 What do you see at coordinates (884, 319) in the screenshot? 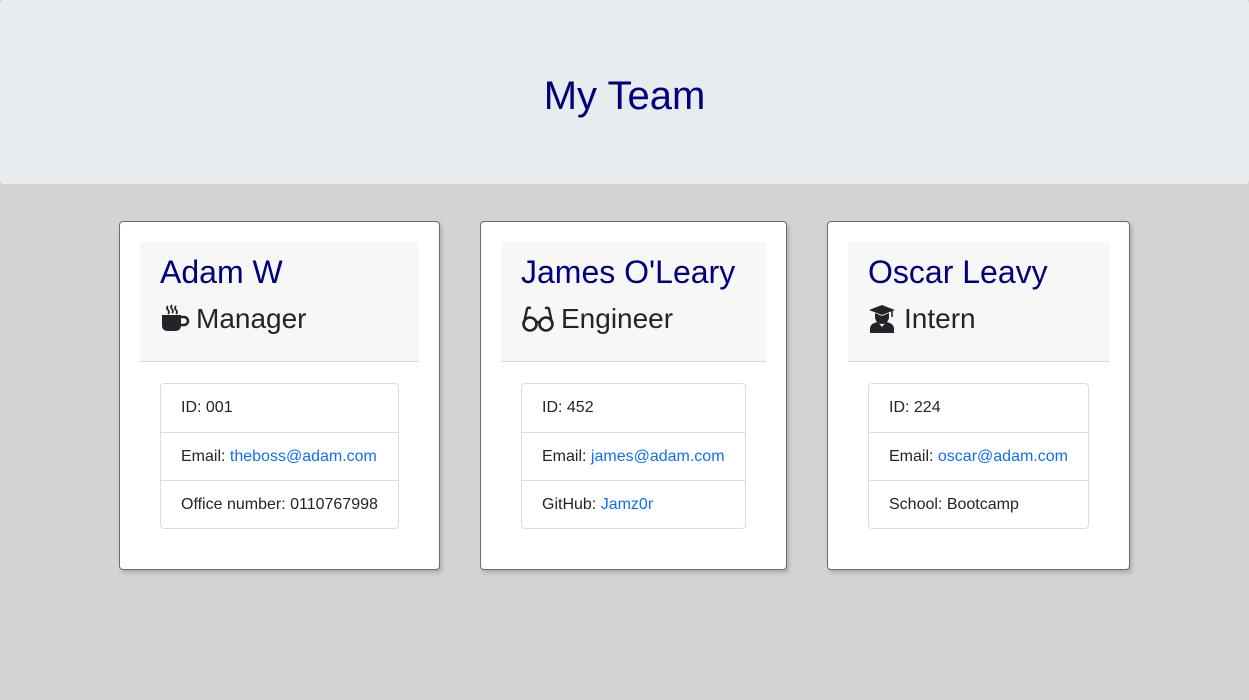
I see `graduate-icon` at bounding box center [884, 319].